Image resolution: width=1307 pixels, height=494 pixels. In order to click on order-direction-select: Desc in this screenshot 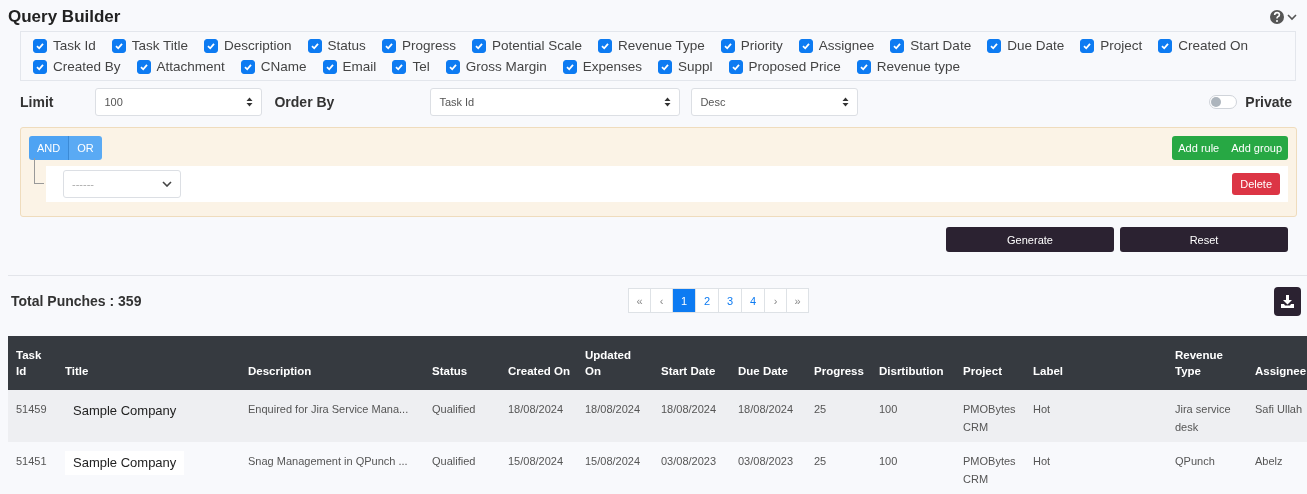, I will do `click(775, 102)`.